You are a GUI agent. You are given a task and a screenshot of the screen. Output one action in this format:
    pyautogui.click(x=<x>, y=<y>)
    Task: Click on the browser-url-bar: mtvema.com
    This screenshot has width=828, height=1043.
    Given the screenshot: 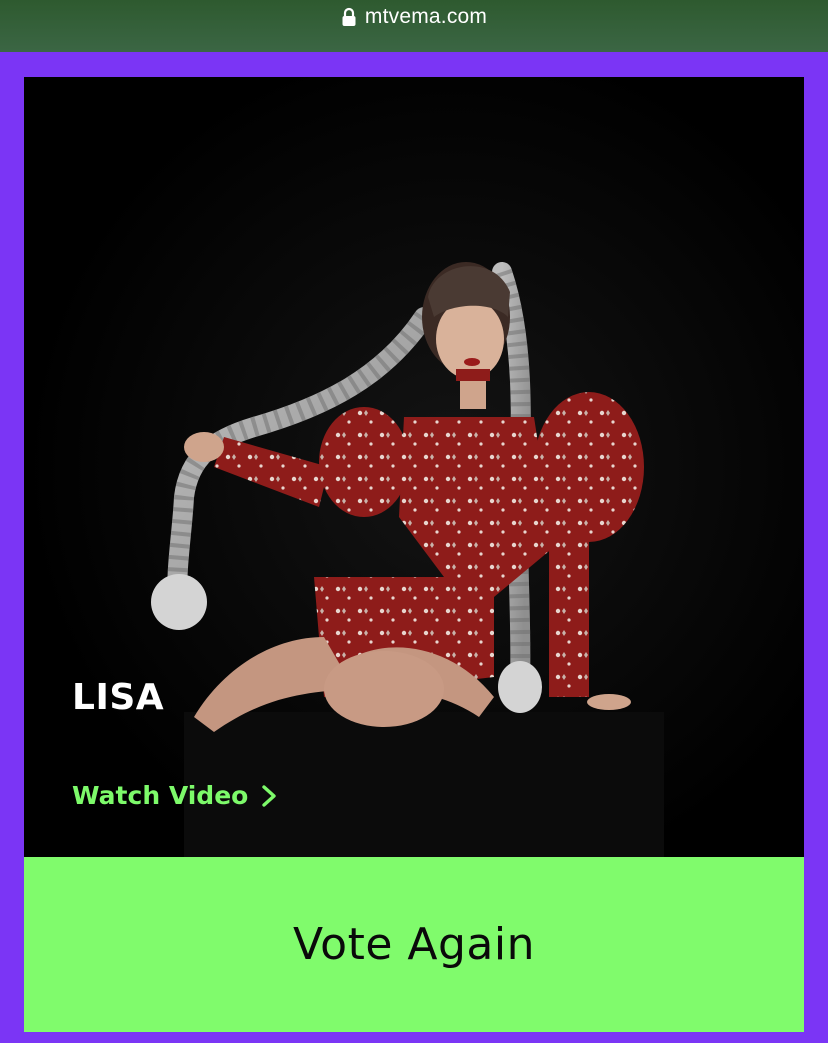 What is the action you would take?
    pyautogui.click(x=414, y=26)
    